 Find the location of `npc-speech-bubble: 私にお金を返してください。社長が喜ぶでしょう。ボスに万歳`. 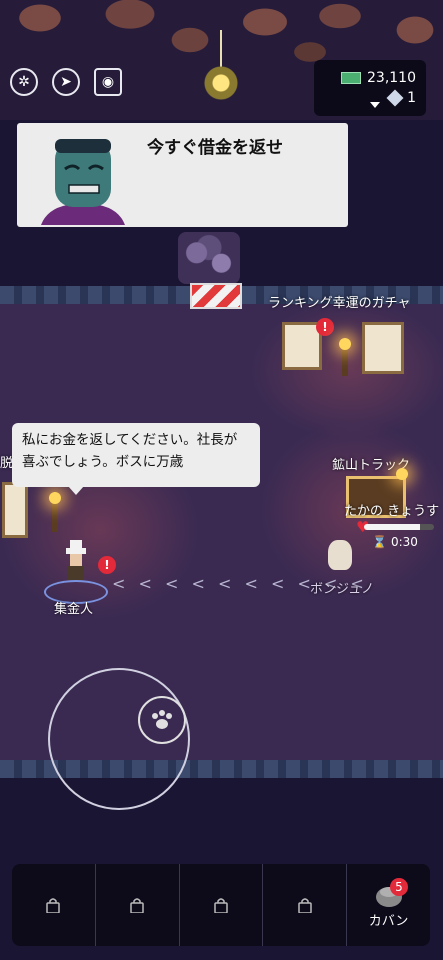

npc-speech-bubble: 私にお金を返してください。社長が喜ぶでしょう。ボスに万歳 is located at coordinates (136, 455).